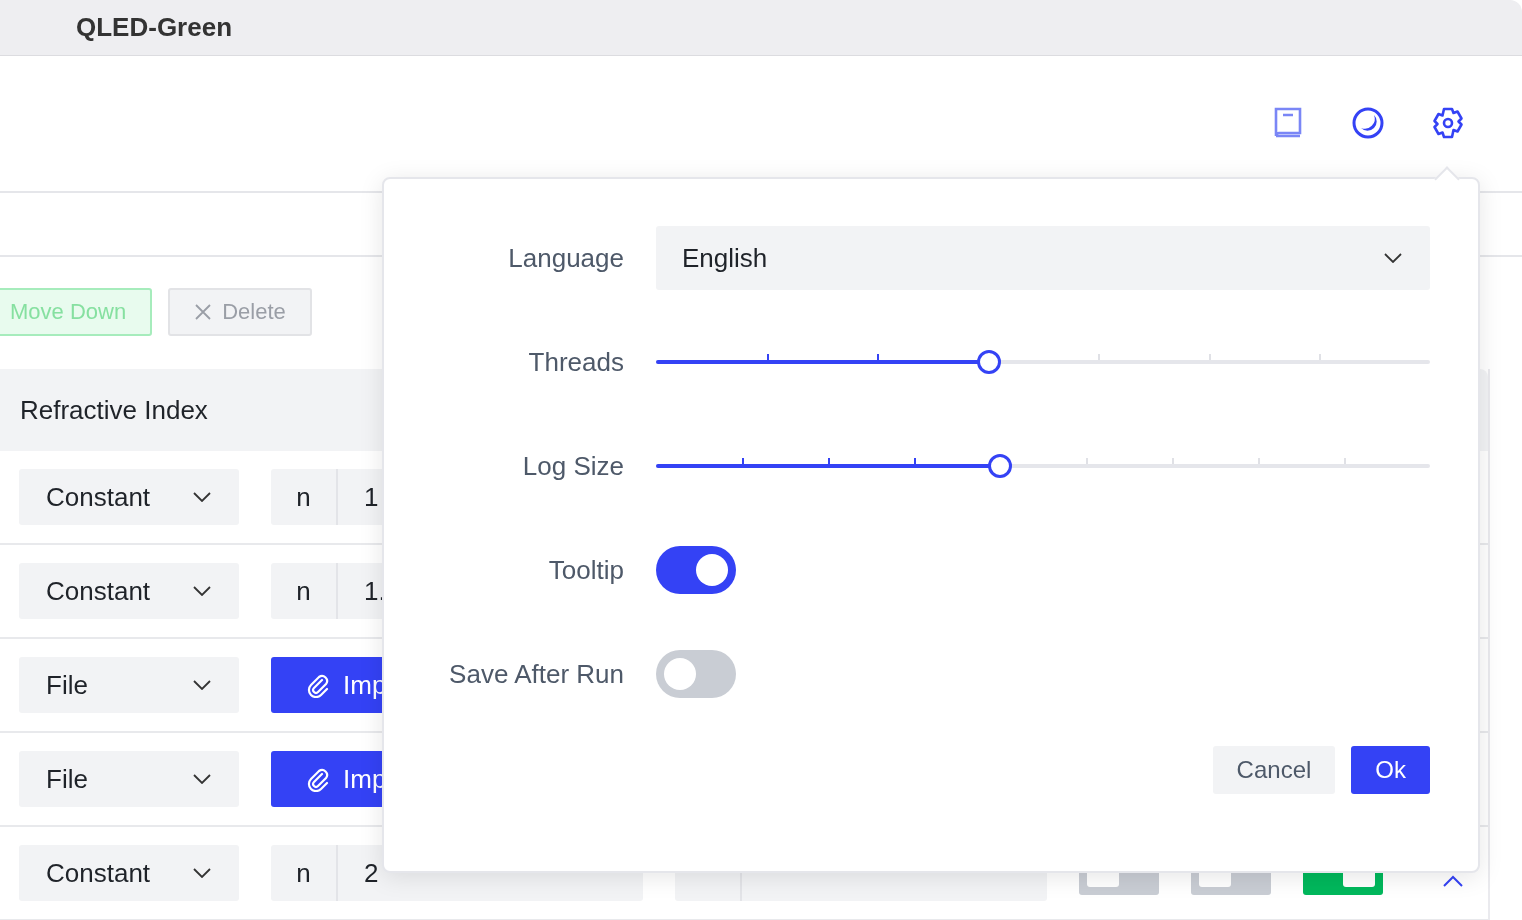 Image resolution: width=1522 pixels, height=920 pixels. Describe the element at coordinates (154, 27) in the screenshot. I see `window-title: QLED-Green` at that location.